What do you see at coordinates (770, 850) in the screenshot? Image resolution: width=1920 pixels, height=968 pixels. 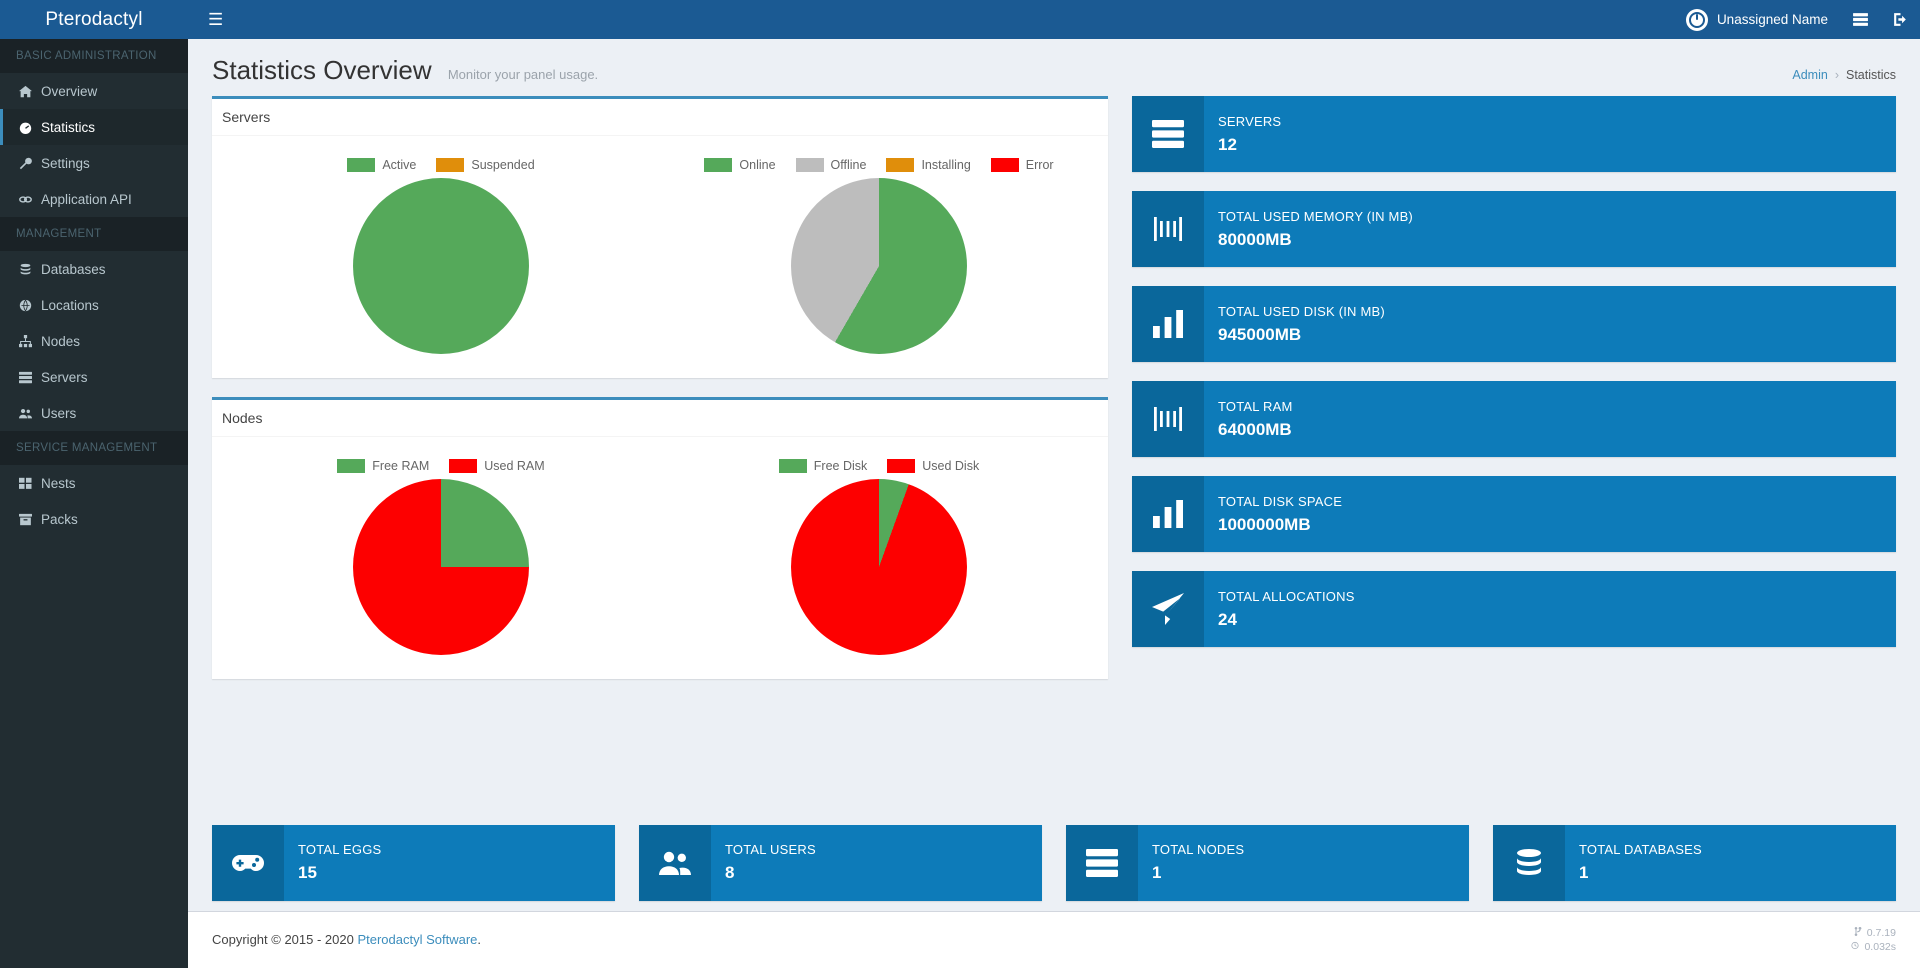 I see `stat-card-label: TOTAL USERS` at bounding box center [770, 850].